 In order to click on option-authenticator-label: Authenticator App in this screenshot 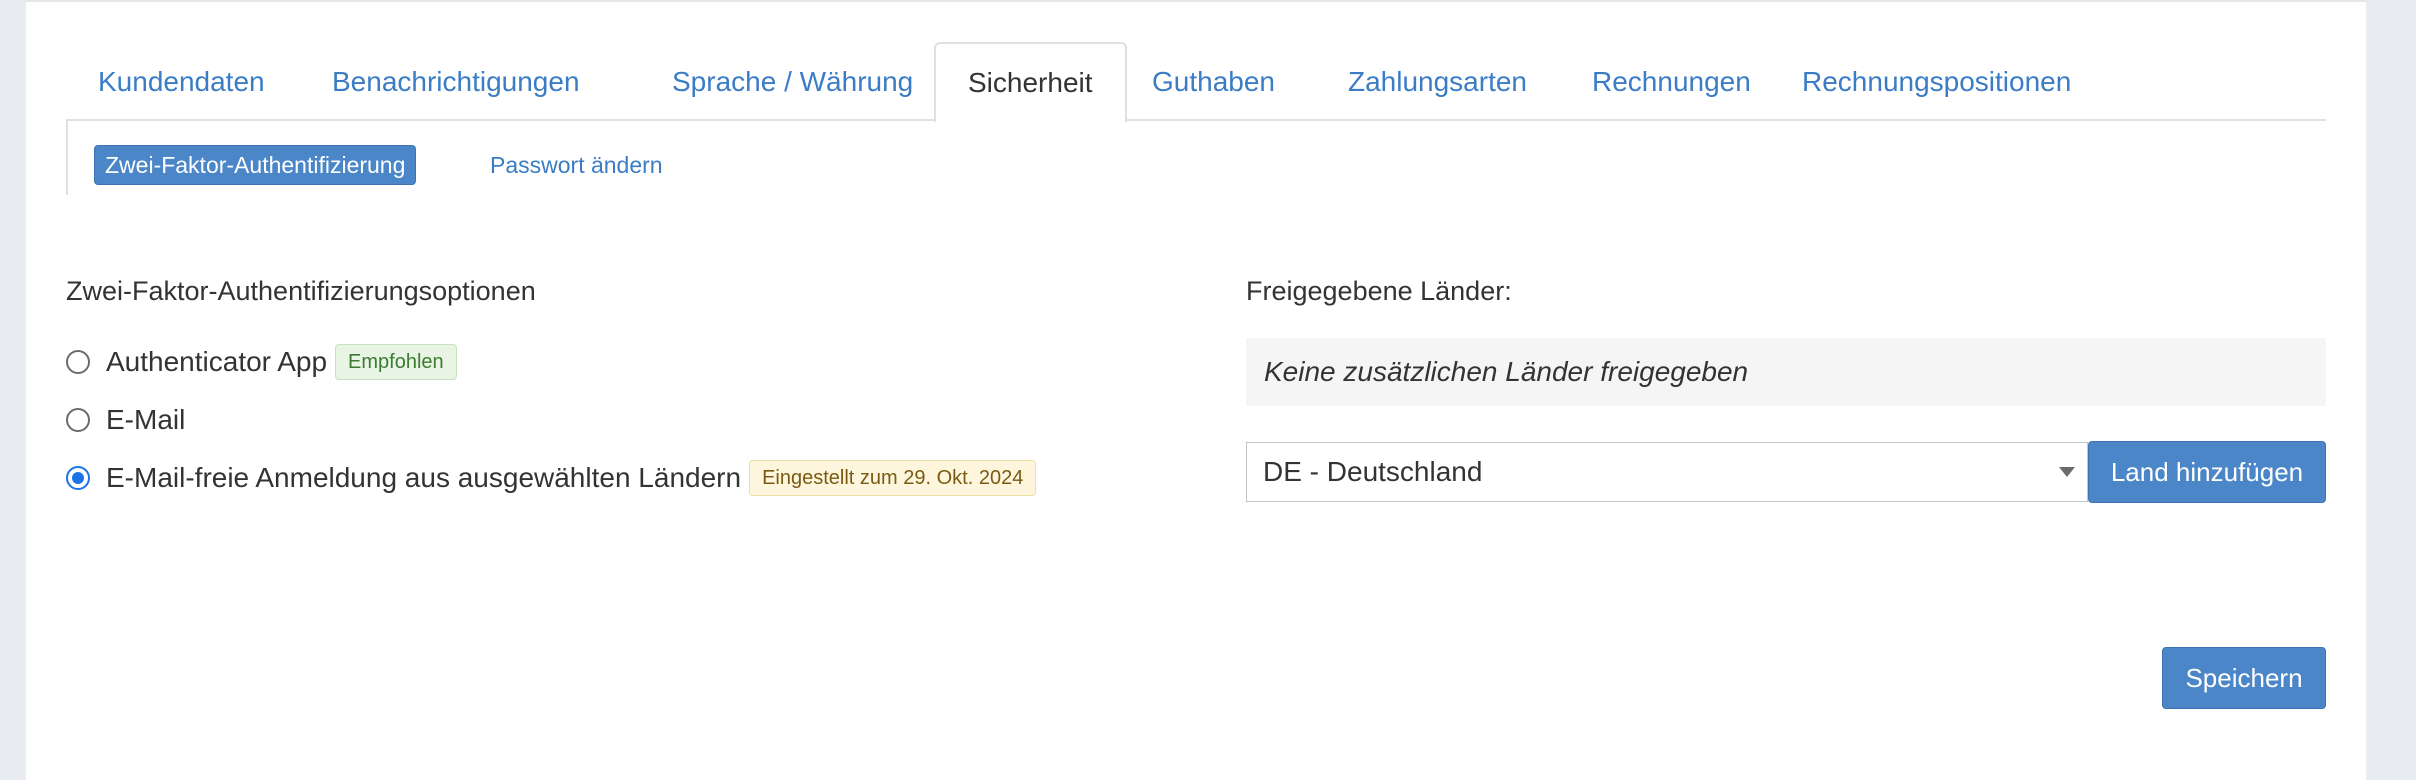, I will do `click(217, 361)`.